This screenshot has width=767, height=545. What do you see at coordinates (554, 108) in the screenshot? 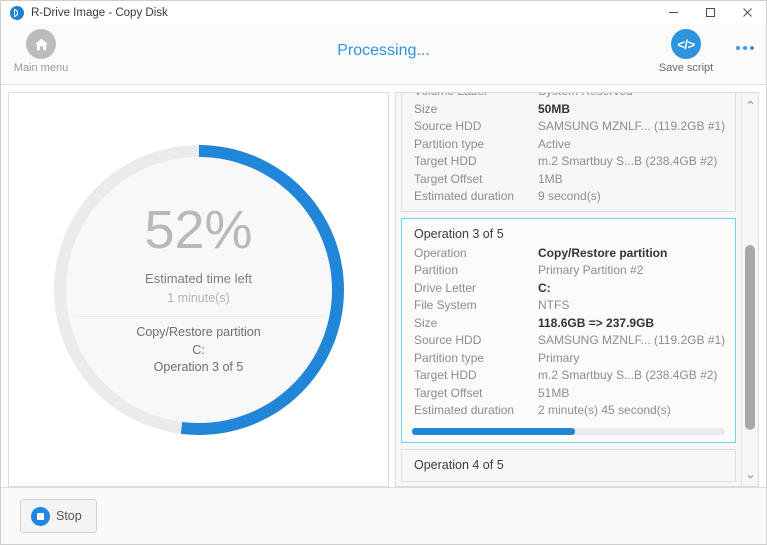
I see `operation-detail-value: 50MB` at bounding box center [554, 108].